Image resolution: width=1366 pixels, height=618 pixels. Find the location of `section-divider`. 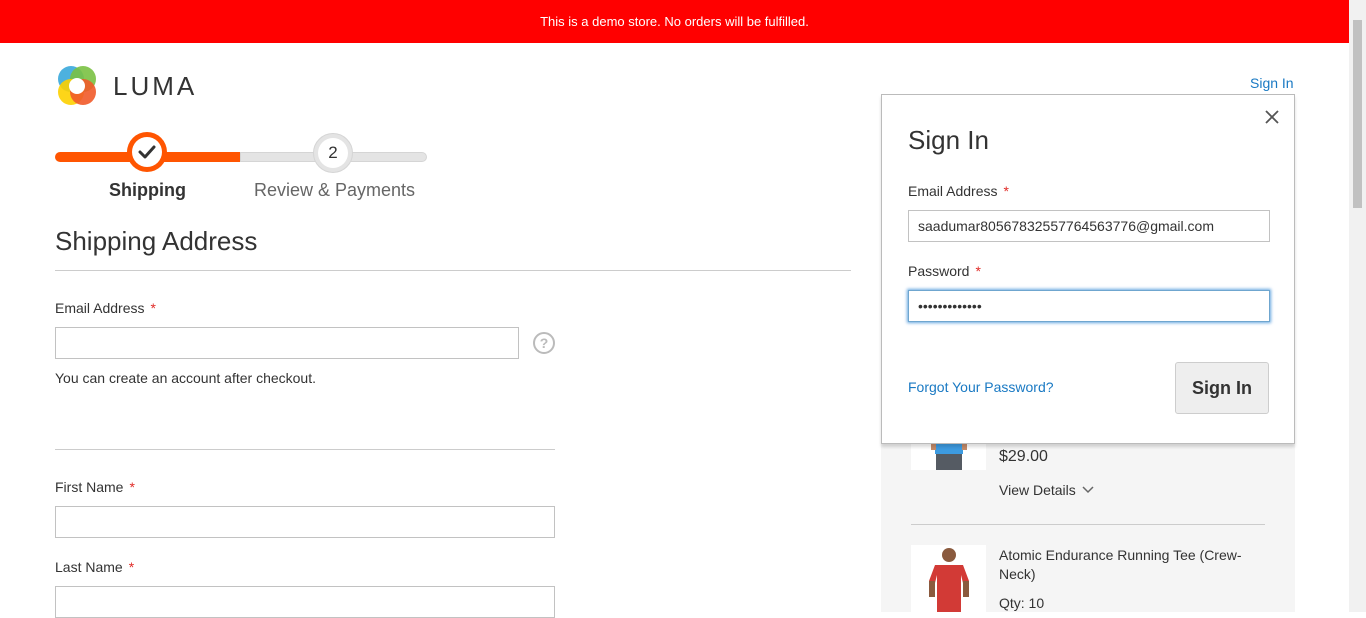

section-divider is located at coordinates (453, 270).